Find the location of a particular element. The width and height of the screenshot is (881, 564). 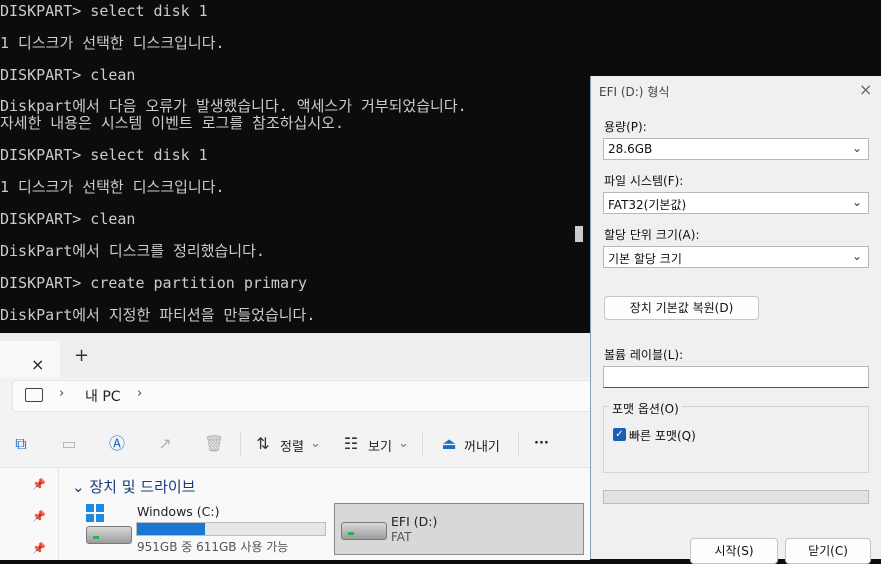

address-bar: › 내 PC › is located at coordinates (302, 396).